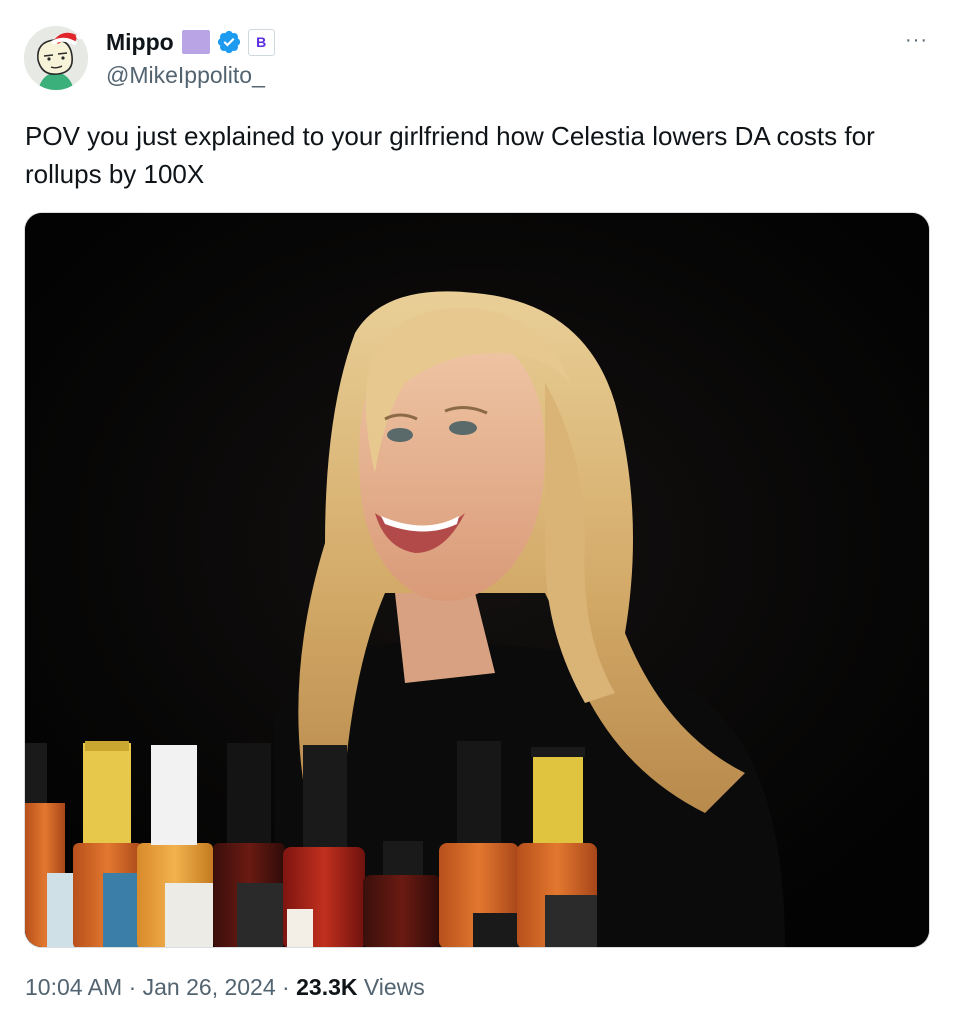 The image size is (958, 1016). Describe the element at coordinates (327, 987) in the screenshot. I see `views-count: 23.3K` at that location.